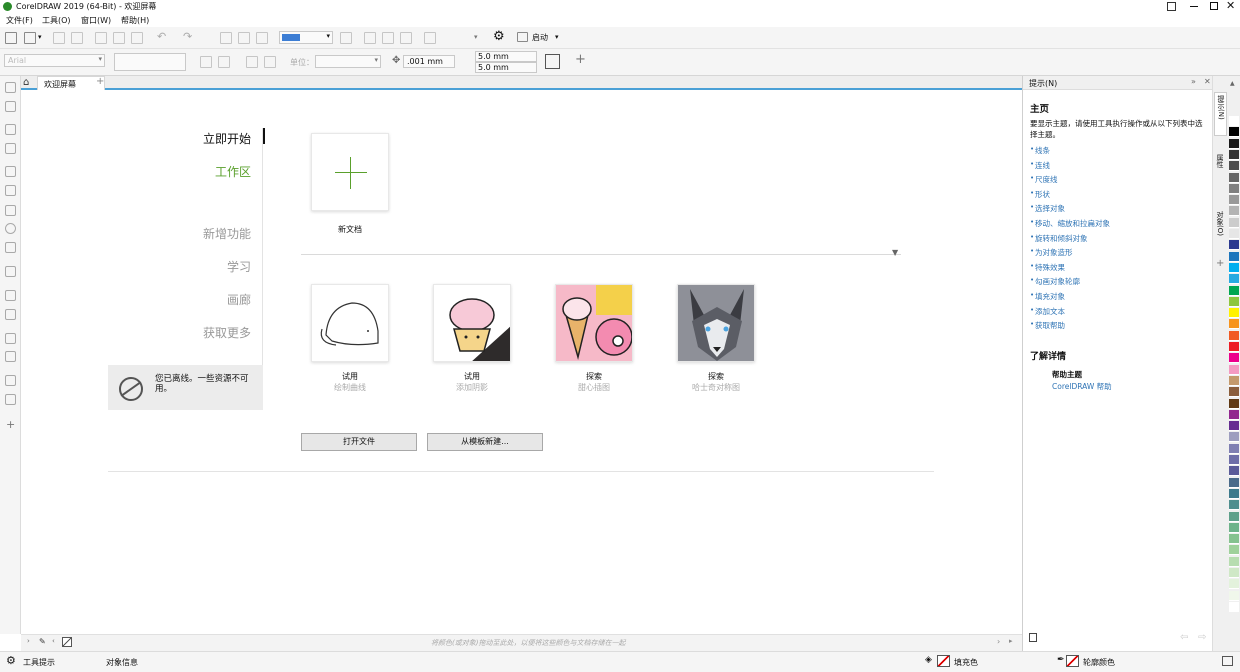  I want to click on snap-to-icon, so click(430, 38).